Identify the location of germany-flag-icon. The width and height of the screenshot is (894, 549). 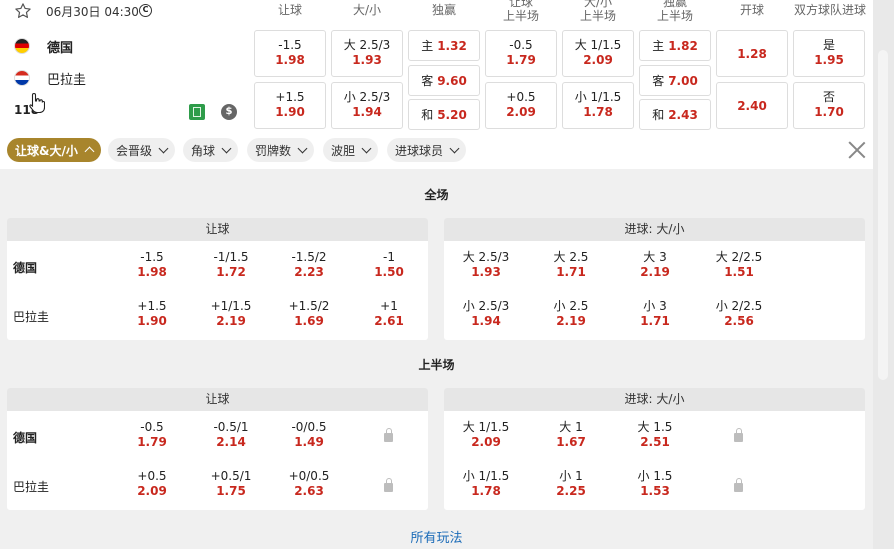
(22, 46).